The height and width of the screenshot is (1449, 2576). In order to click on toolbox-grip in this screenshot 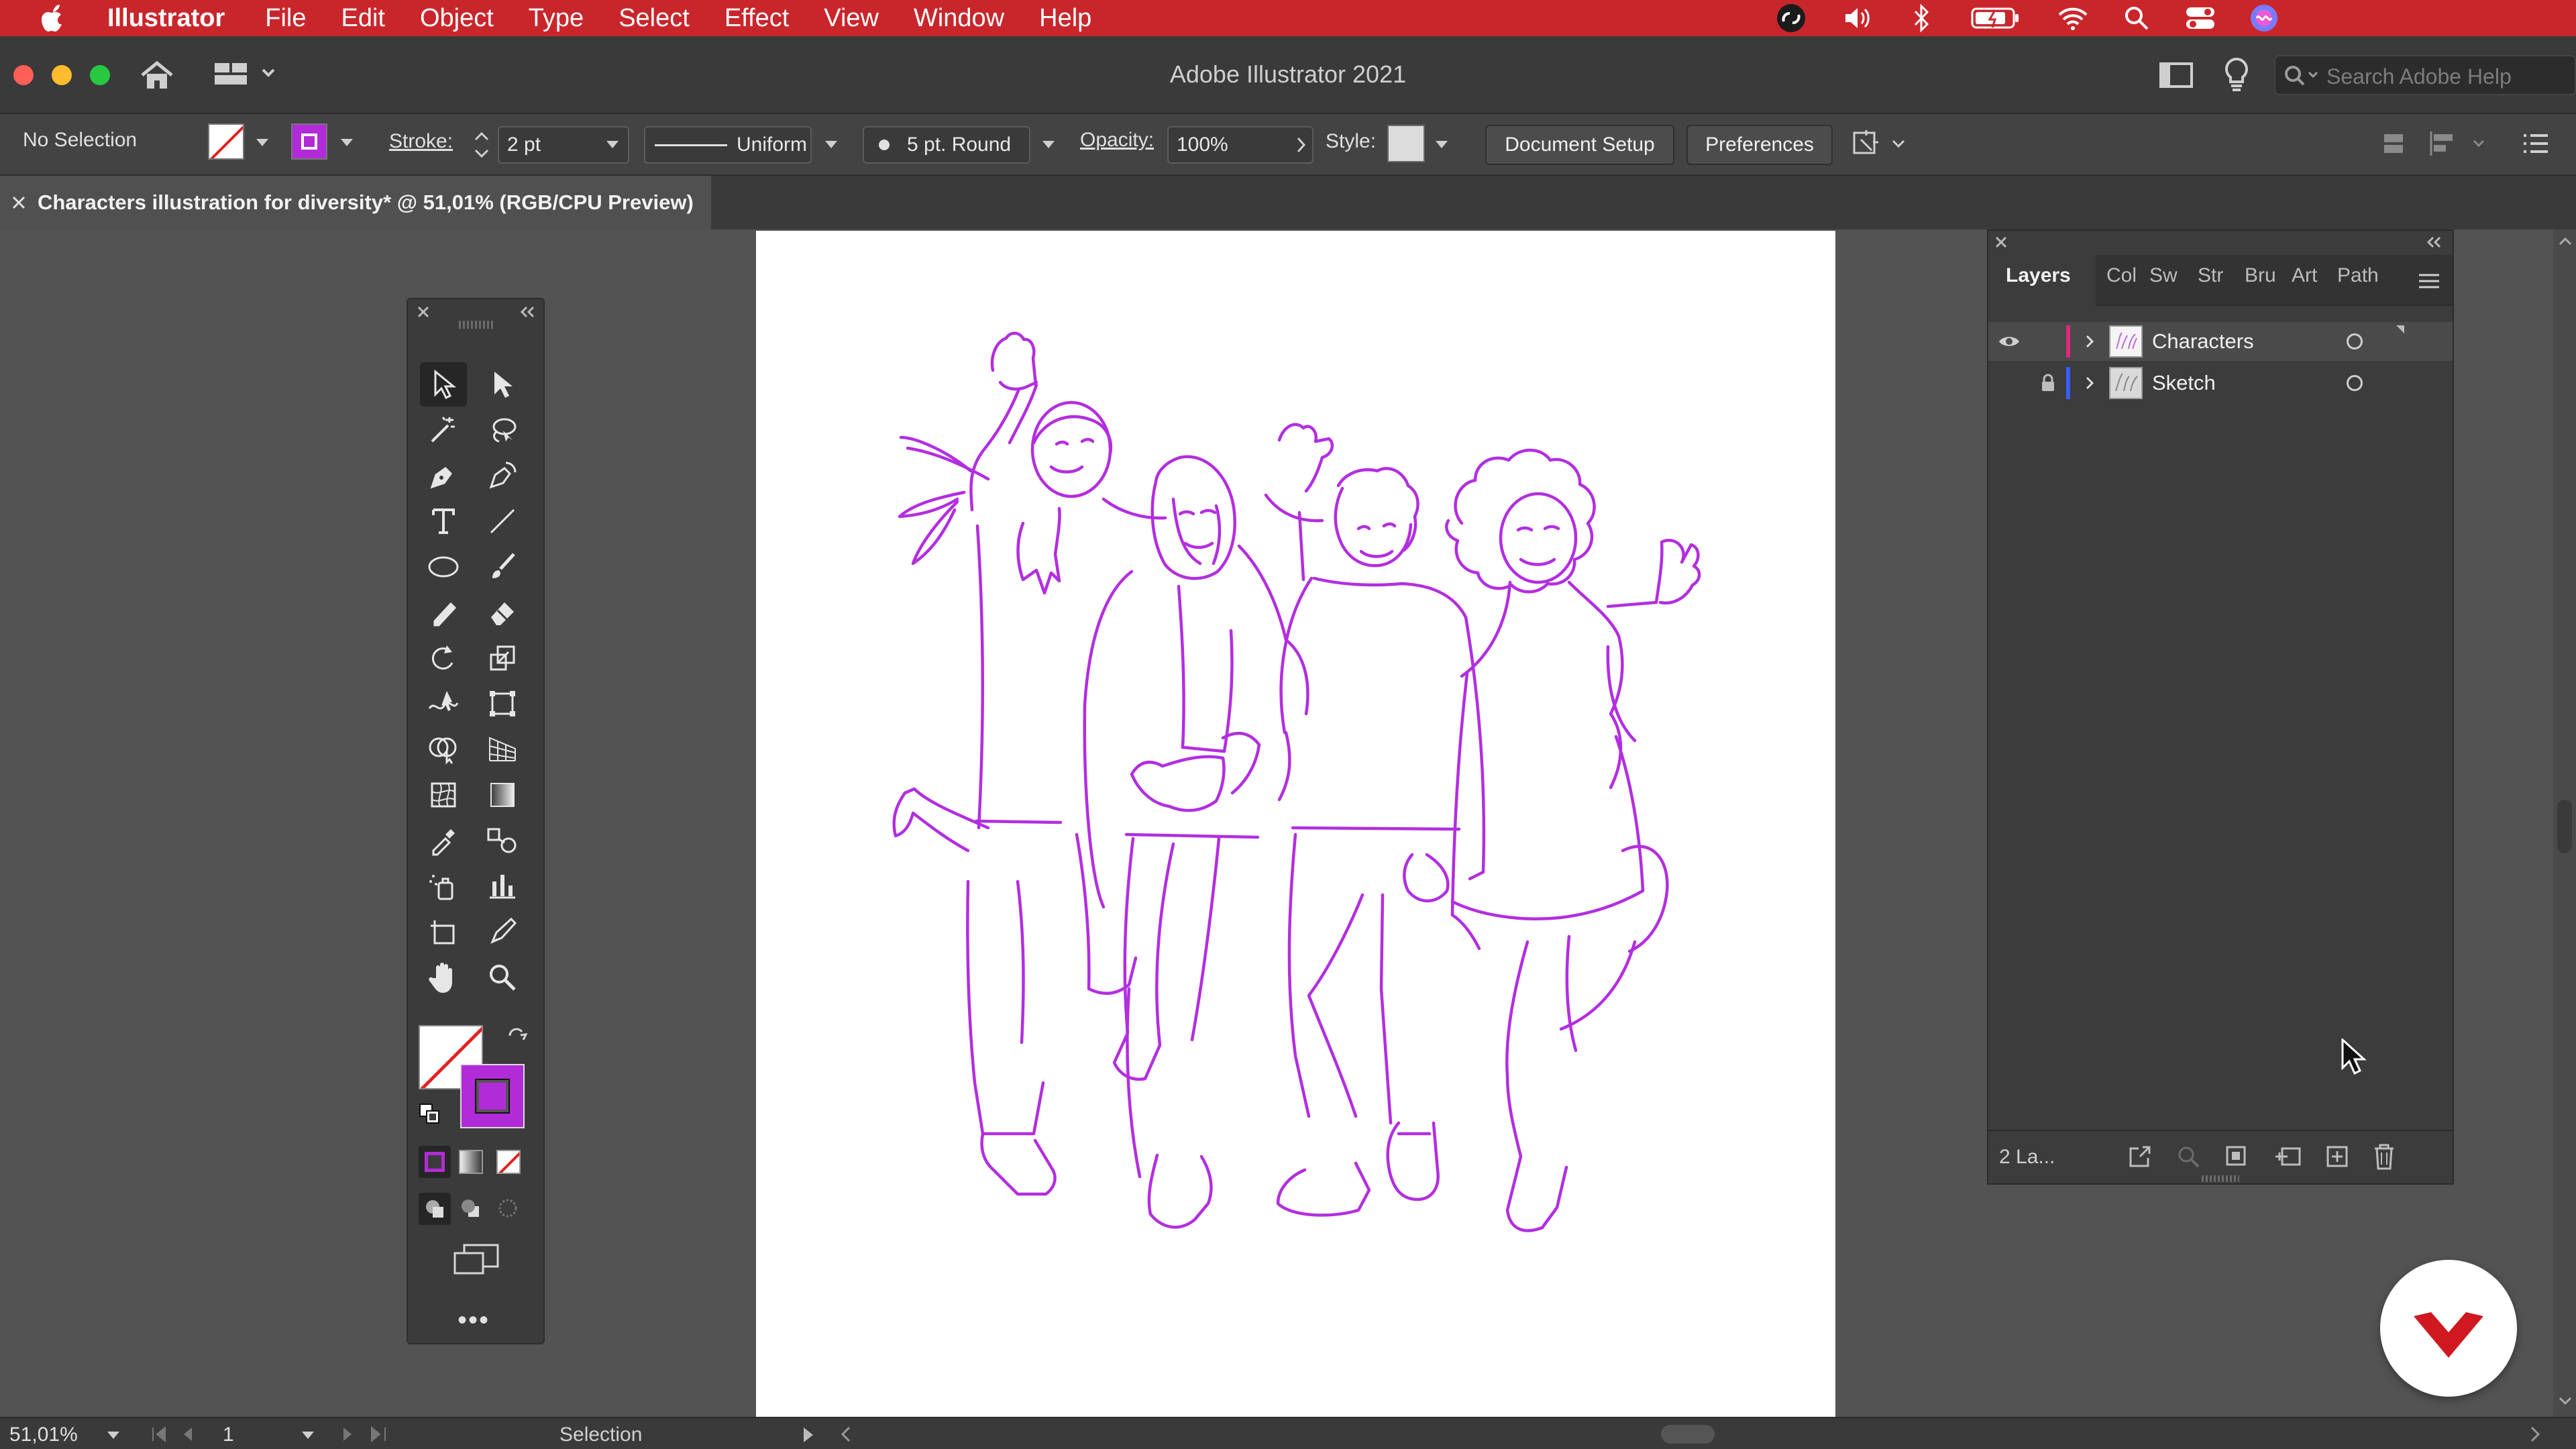, I will do `click(476, 325)`.